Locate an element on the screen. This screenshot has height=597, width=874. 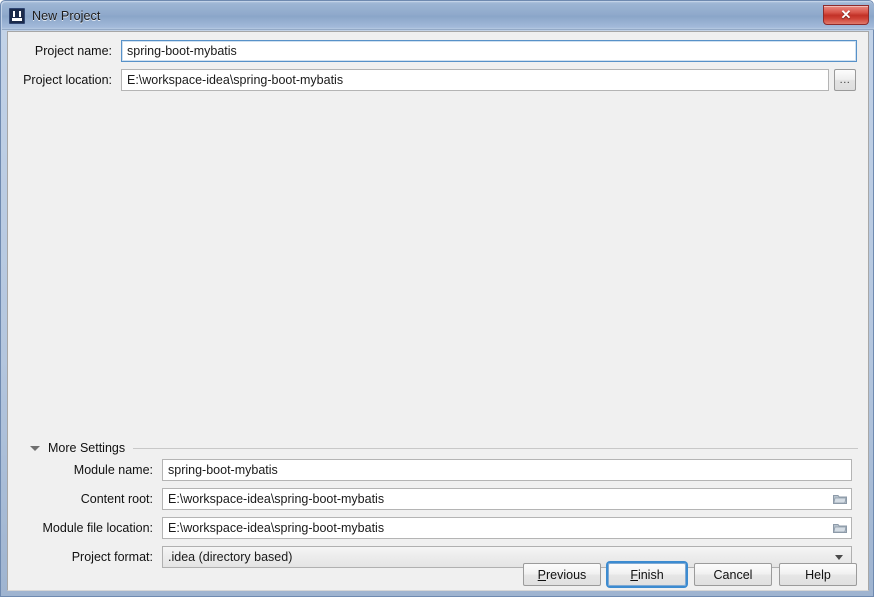
window-title: New Project is located at coordinates (66, 15).